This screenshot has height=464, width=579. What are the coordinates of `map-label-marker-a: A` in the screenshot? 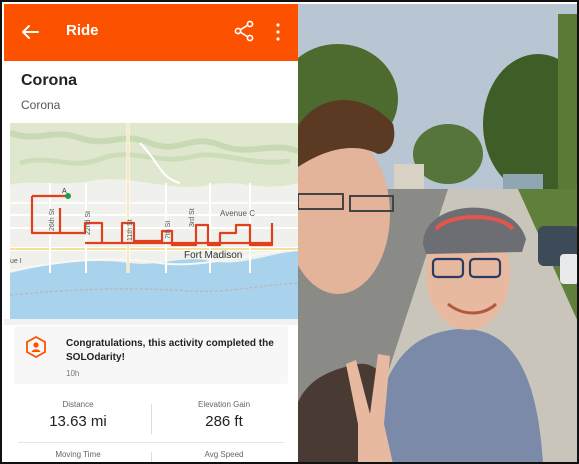 It's located at (64, 191).